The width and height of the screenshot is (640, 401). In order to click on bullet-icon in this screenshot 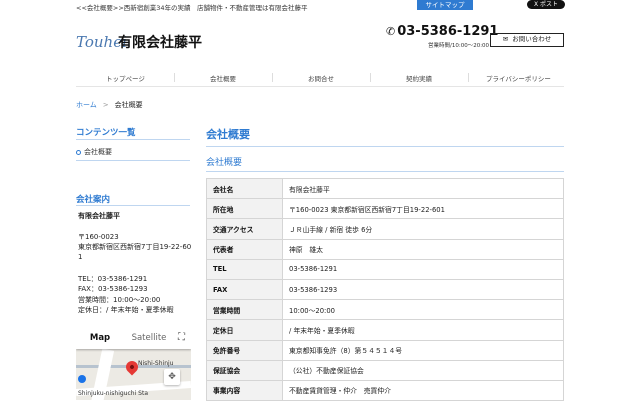, I will do `click(78, 152)`.